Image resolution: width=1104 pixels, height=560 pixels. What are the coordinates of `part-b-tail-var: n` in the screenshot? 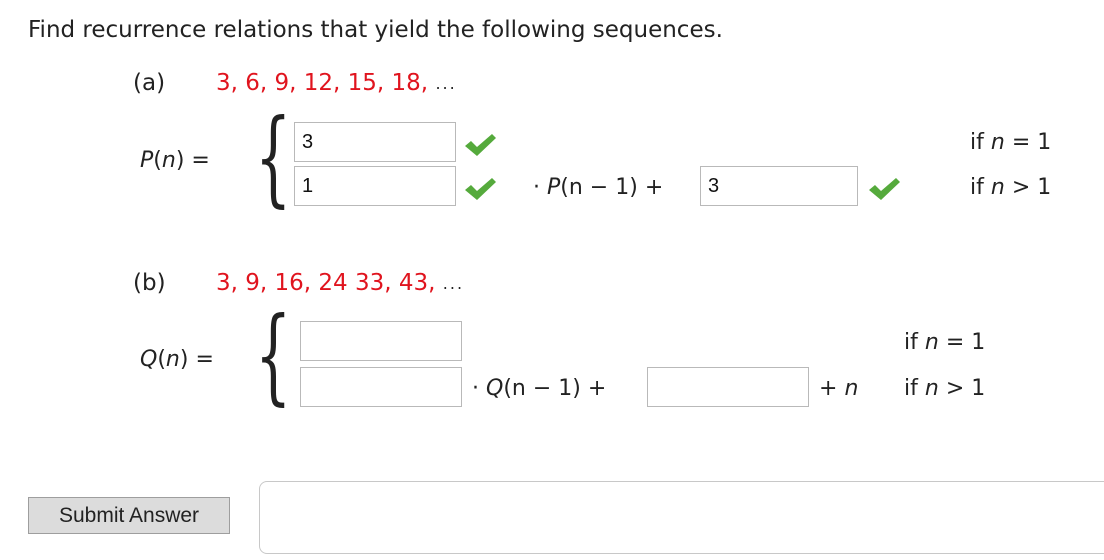 It's located at (851, 388).